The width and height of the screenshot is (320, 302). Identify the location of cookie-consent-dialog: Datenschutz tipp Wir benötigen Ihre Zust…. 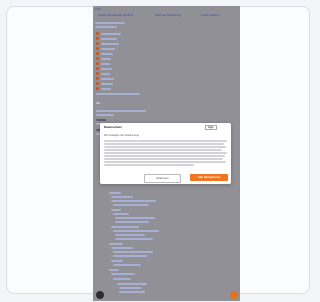
(165, 153).